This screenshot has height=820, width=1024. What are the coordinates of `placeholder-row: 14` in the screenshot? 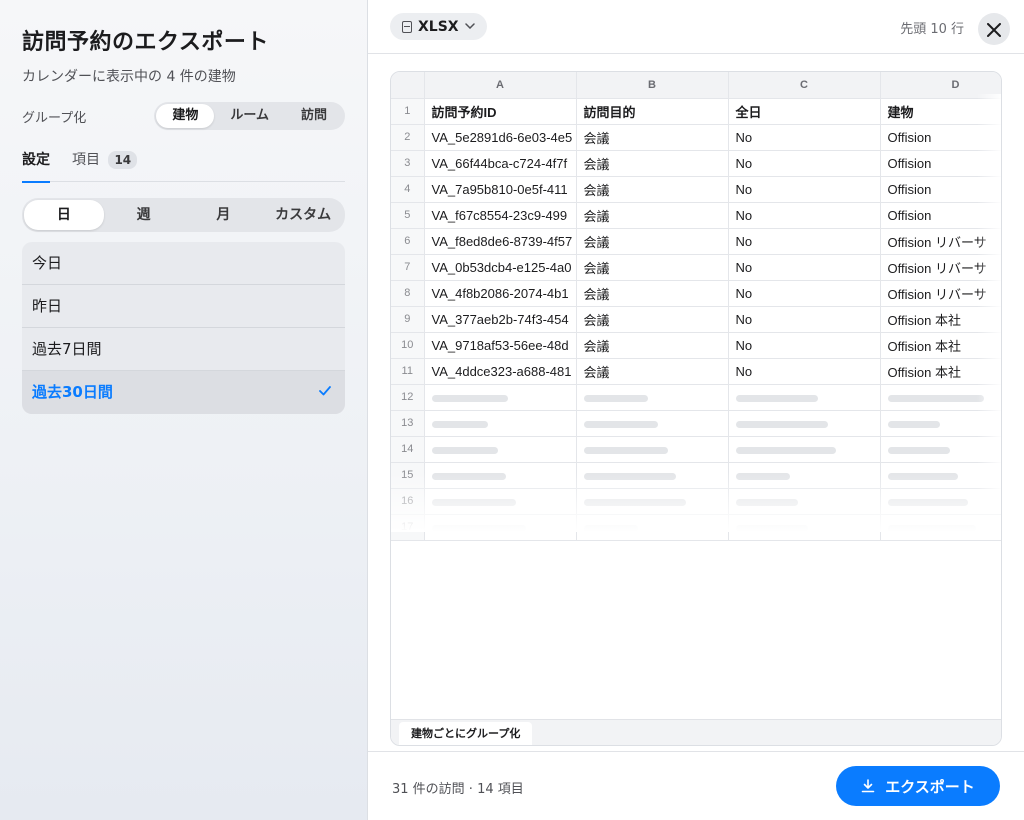 It's located at (696, 449).